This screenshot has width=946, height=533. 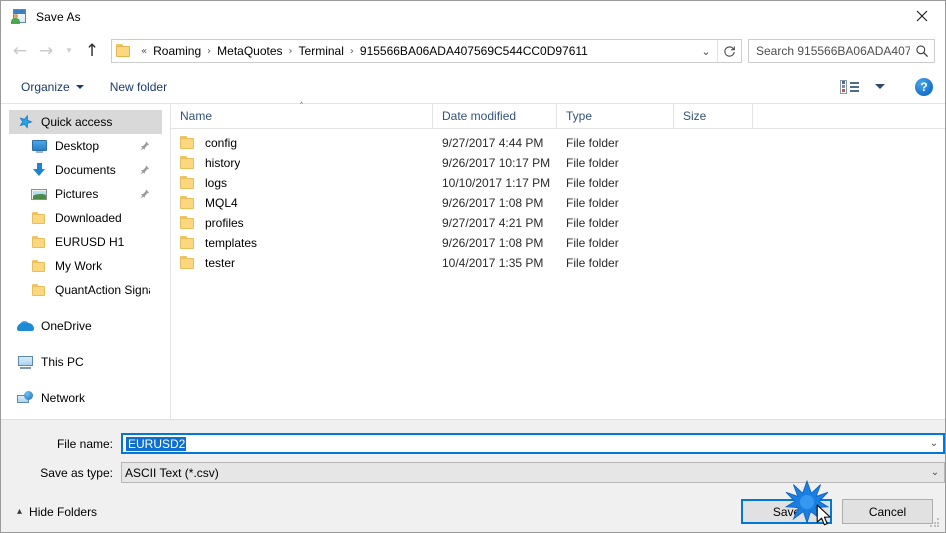 I want to click on file-date: 10/10/2017 1:17 PM, so click(x=496, y=183).